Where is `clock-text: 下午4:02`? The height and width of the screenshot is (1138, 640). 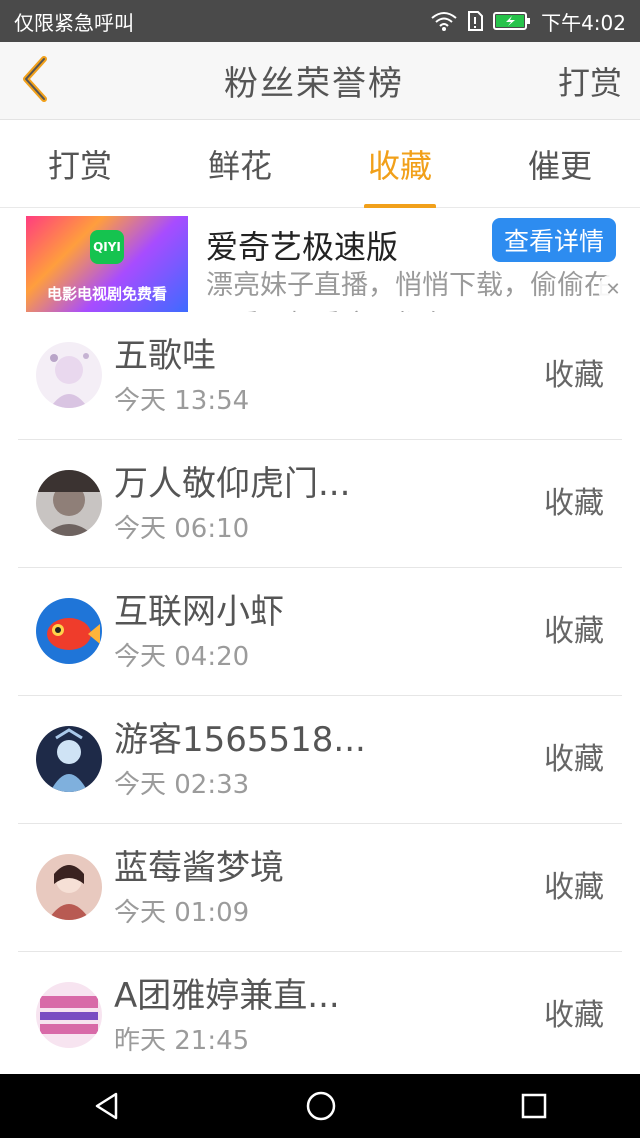 clock-text: 下午4:02 is located at coordinates (583, 22).